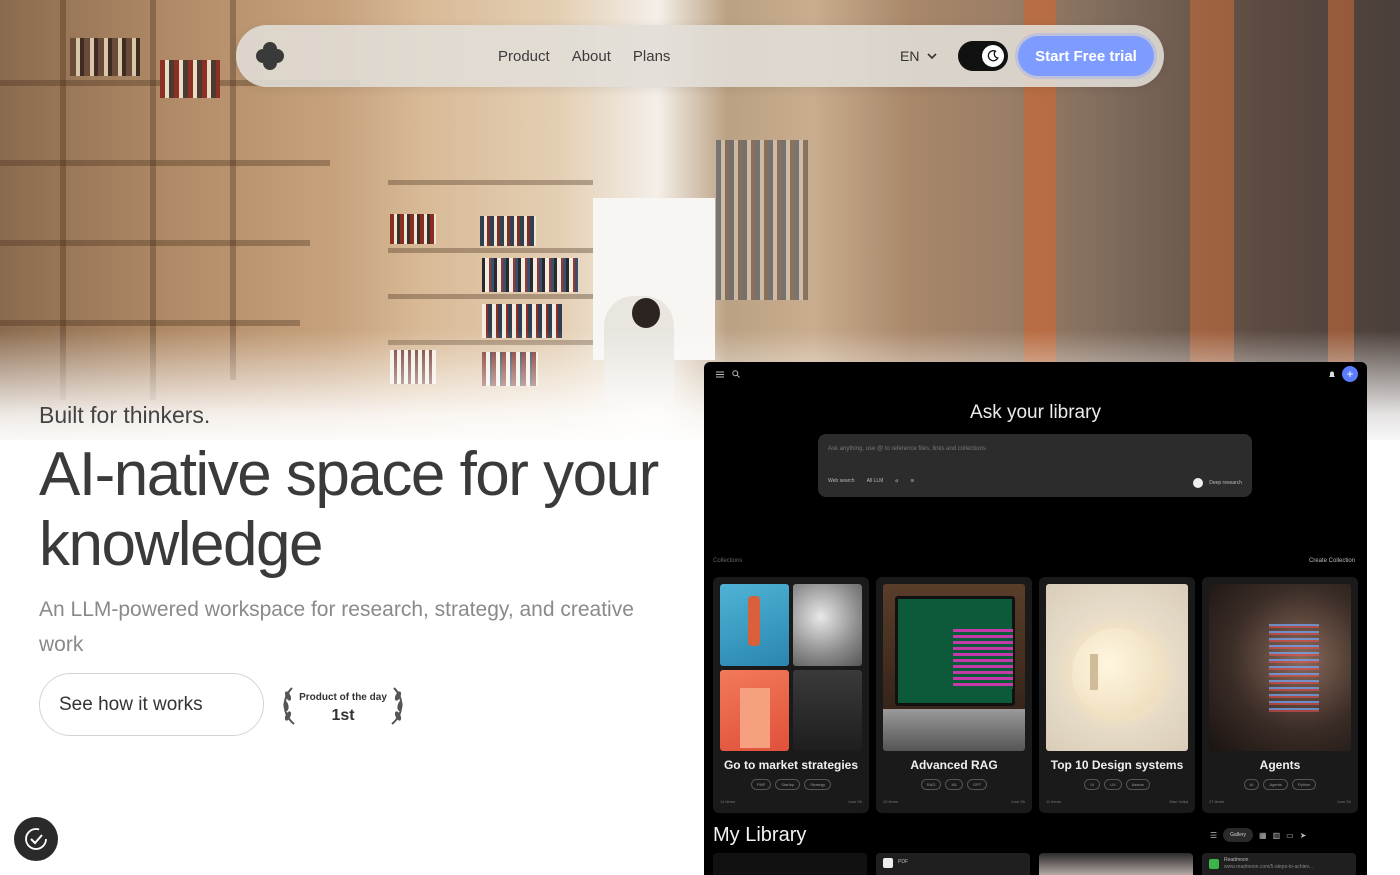 The height and width of the screenshot is (875, 1400). Describe the element at coordinates (736, 374) in the screenshot. I see `search-icon` at that location.